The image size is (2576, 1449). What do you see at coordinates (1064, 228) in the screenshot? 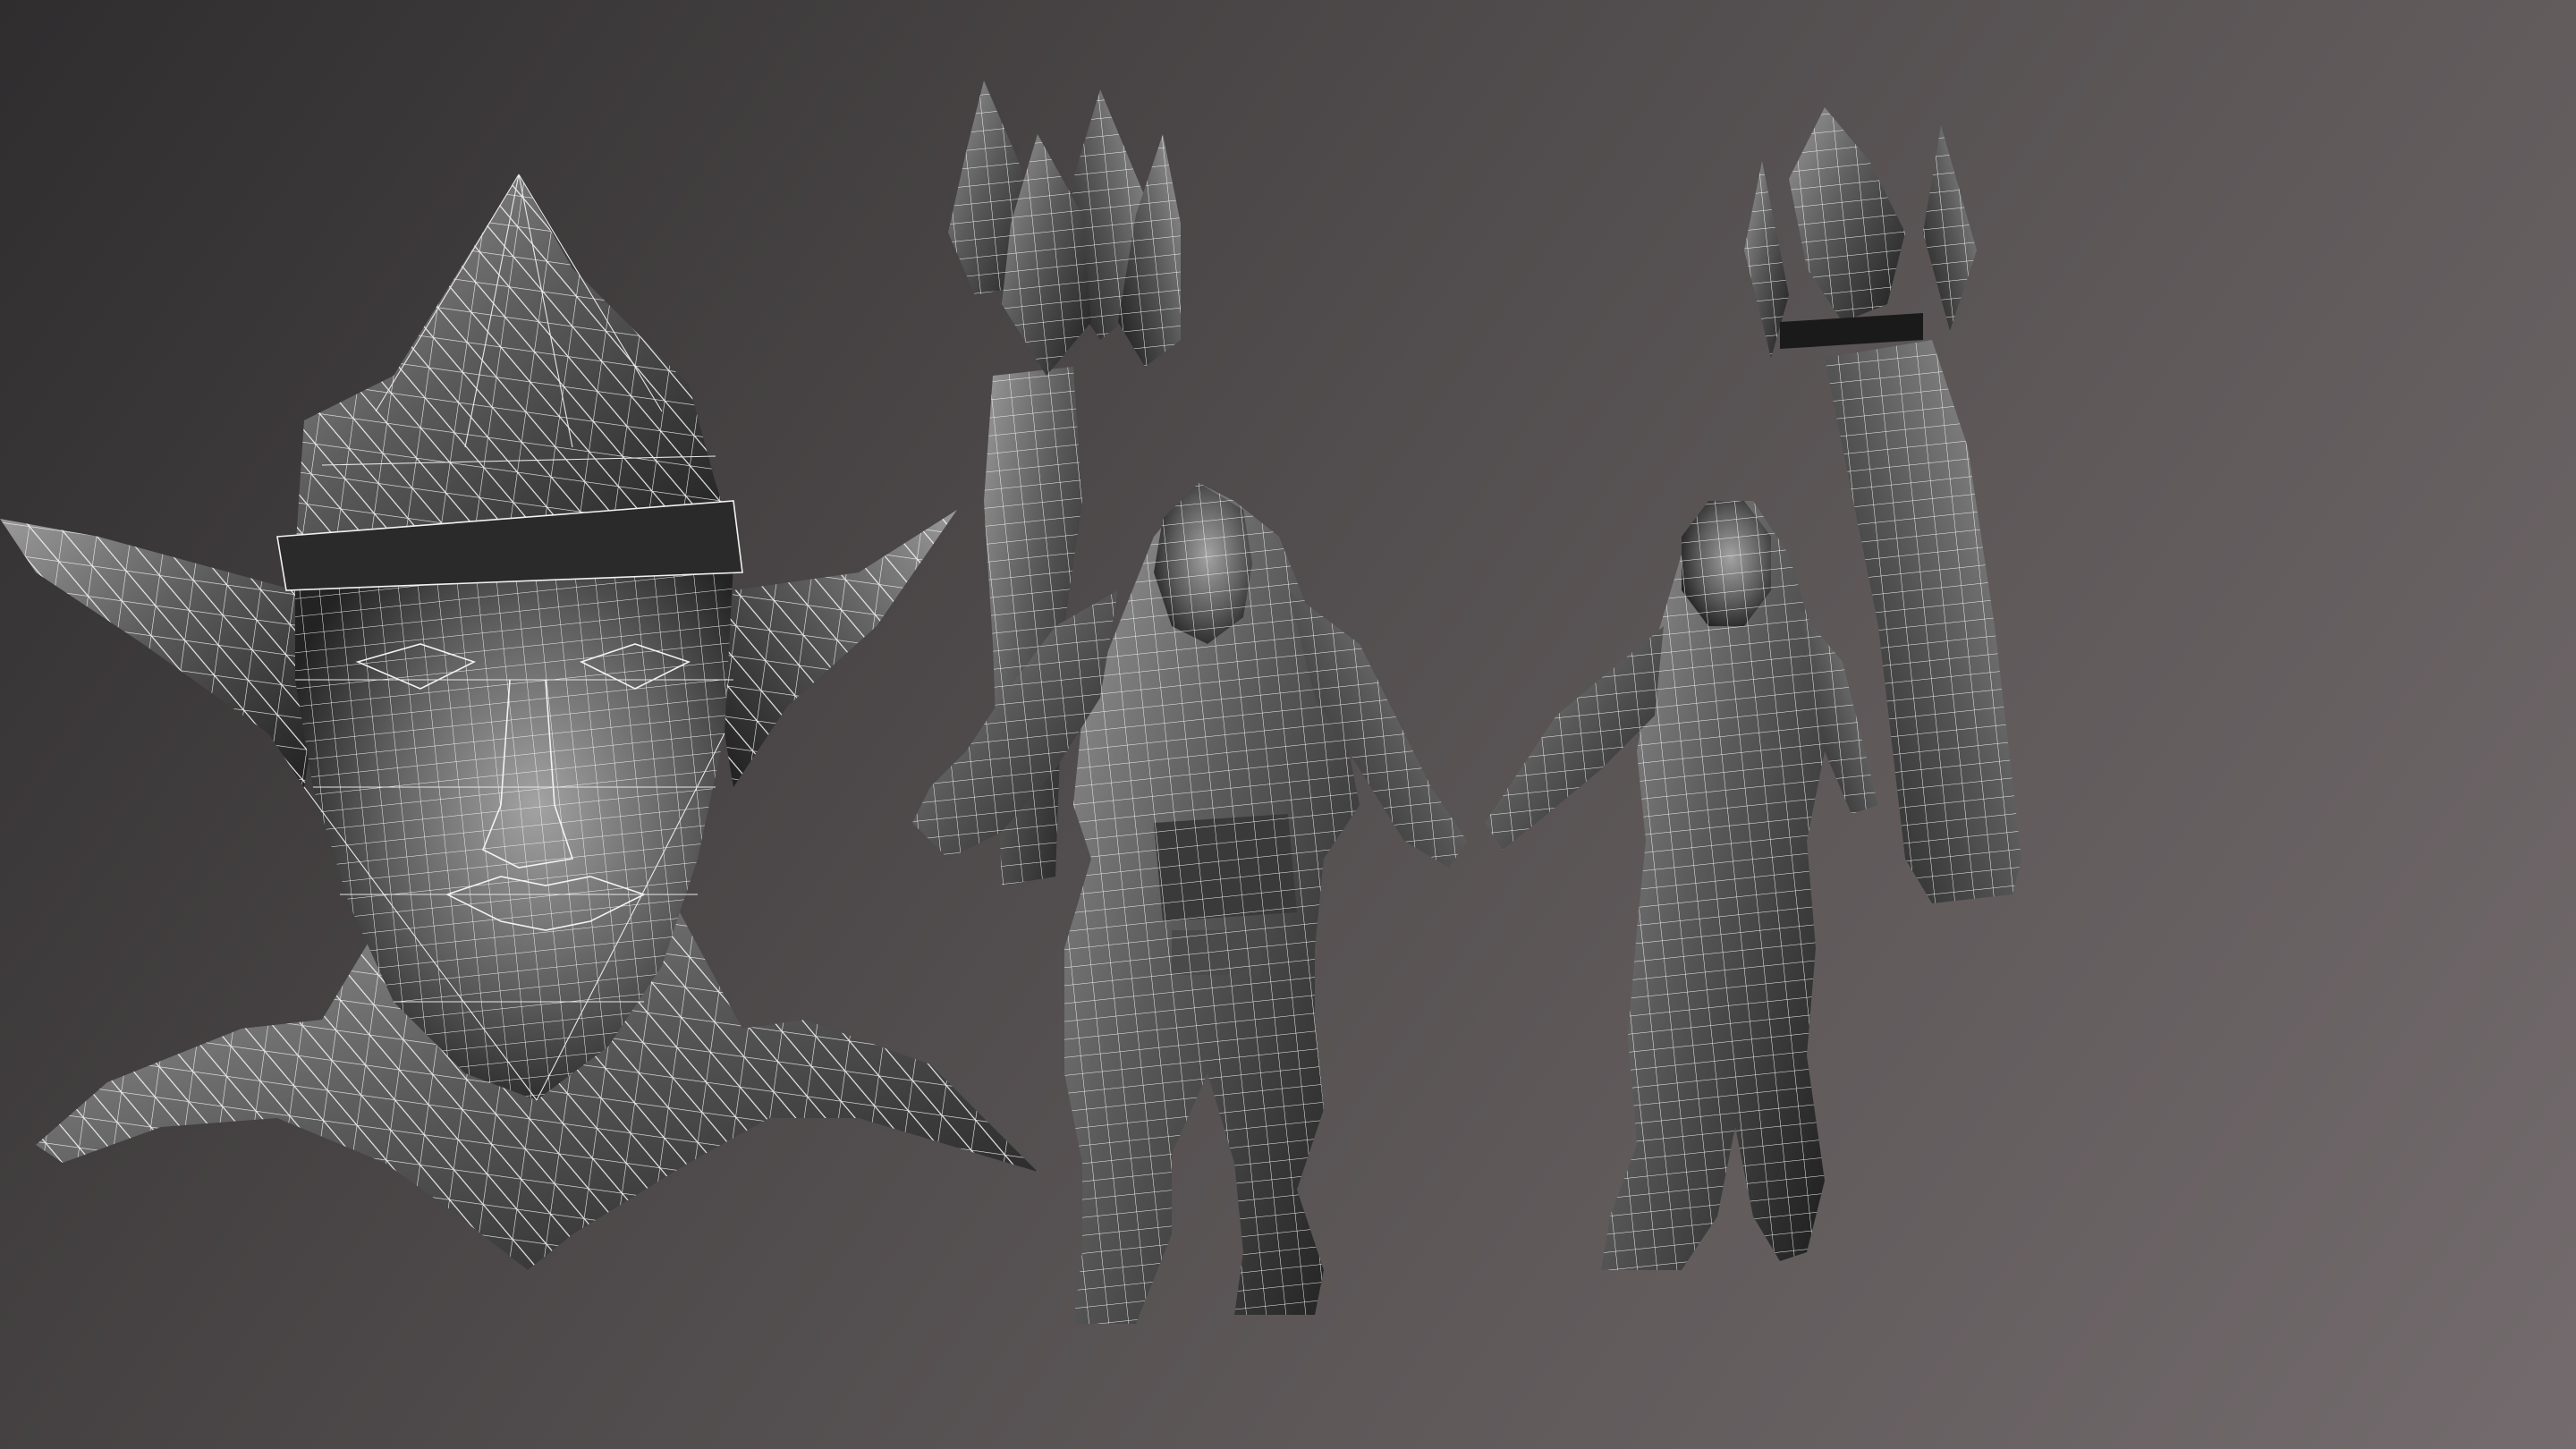
I see `front-staff-crown` at bounding box center [1064, 228].